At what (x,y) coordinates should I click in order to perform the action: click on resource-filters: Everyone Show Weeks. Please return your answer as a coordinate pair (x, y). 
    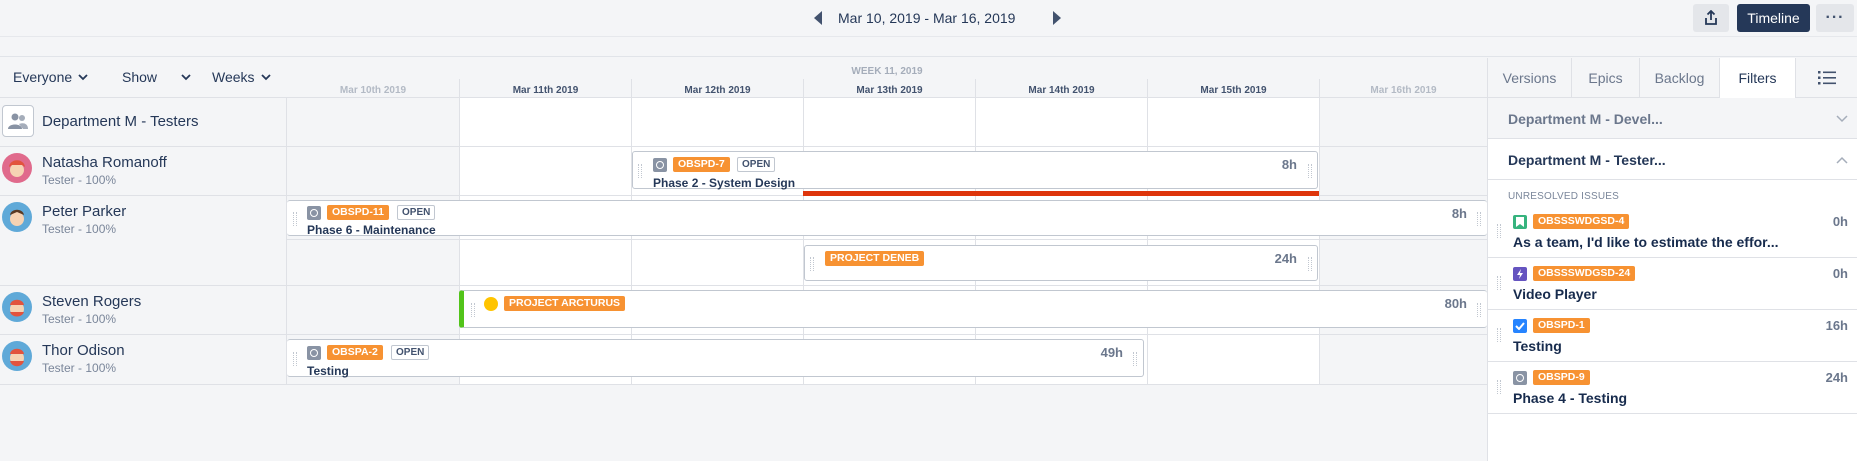
    Looking at the image, I should click on (143, 78).